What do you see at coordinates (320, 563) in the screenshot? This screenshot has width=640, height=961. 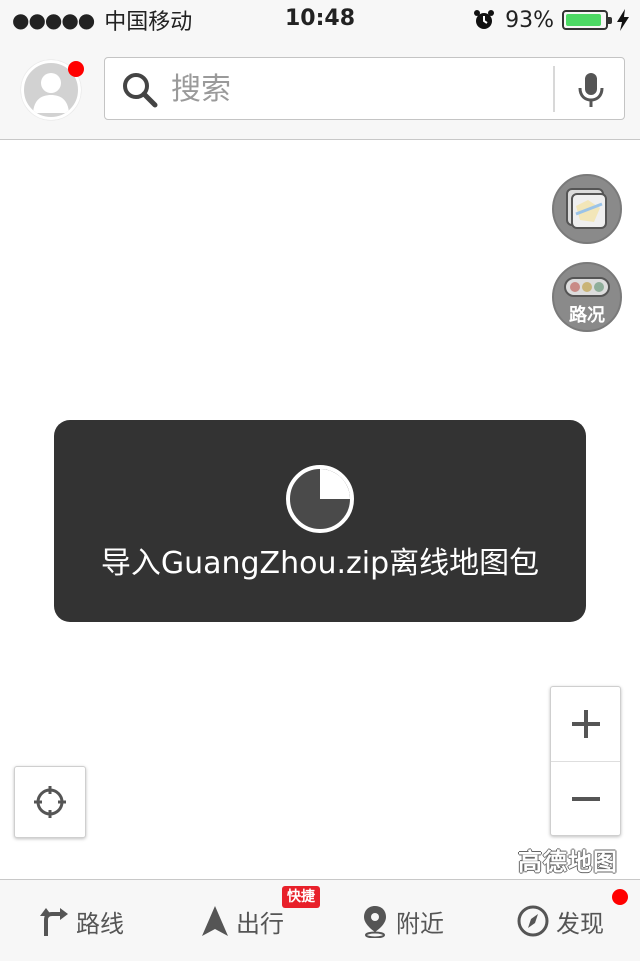 I see `toast-message: 导入GuangZhou.zip离线地图包` at bounding box center [320, 563].